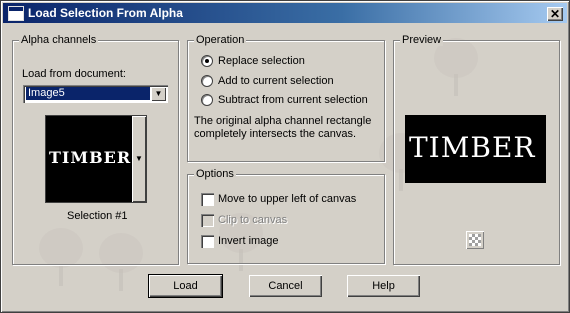  What do you see at coordinates (158, 94) in the screenshot?
I see `chevron-down-icon: ▼` at bounding box center [158, 94].